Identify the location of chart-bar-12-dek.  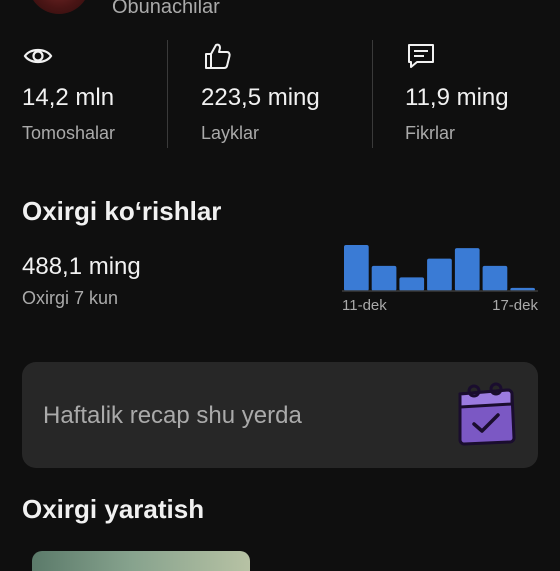
(384, 278).